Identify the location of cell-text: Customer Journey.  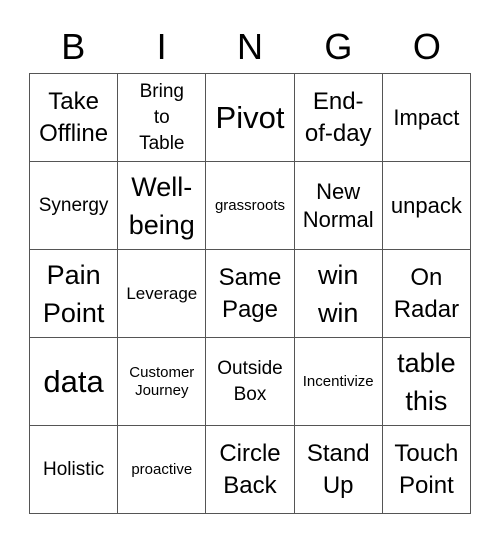
(162, 381).